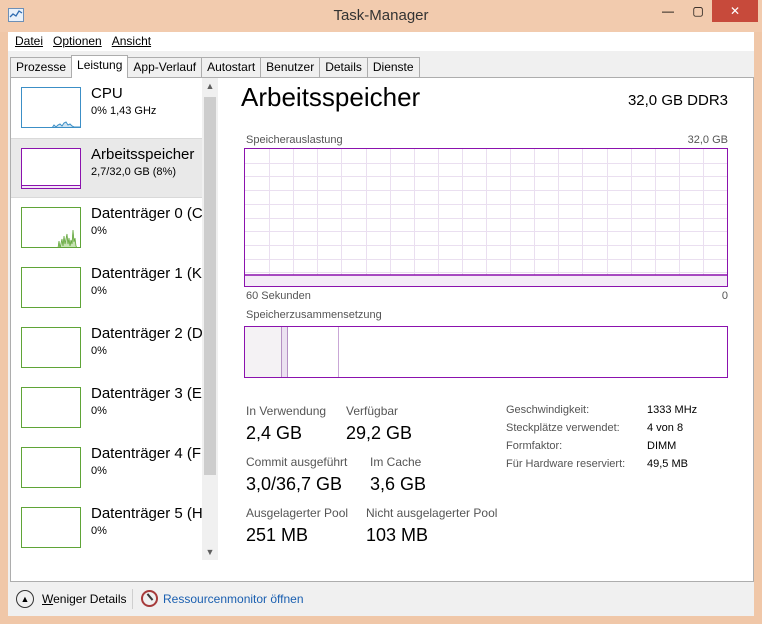  Describe the element at coordinates (668, 11) in the screenshot. I see `minimize-button: —` at that location.